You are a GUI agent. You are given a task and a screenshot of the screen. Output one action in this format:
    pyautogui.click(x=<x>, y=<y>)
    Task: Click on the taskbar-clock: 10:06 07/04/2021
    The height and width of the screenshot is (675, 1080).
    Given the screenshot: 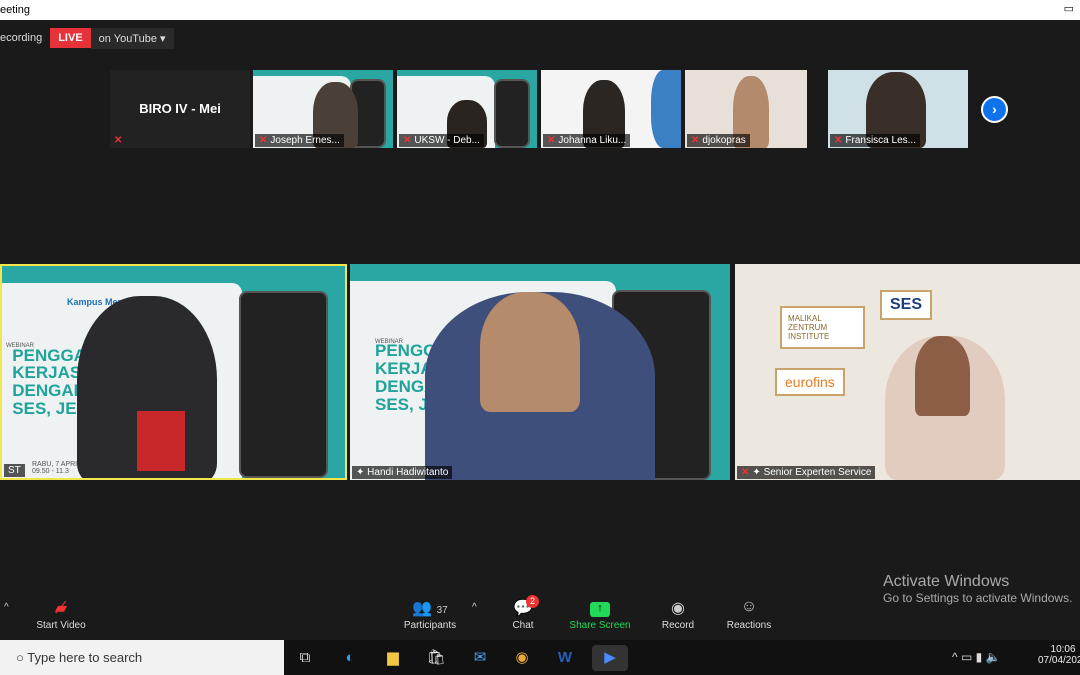 What is the action you would take?
    pyautogui.click(x=1059, y=655)
    